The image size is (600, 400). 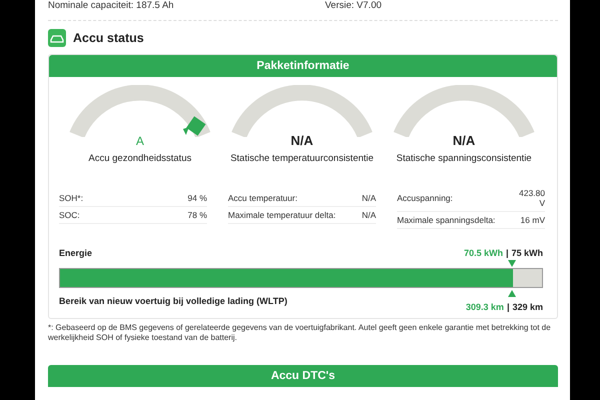 What do you see at coordinates (75, 253) in the screenshot?
I see `energy-label: Energie` at bounding box center [75, 253].